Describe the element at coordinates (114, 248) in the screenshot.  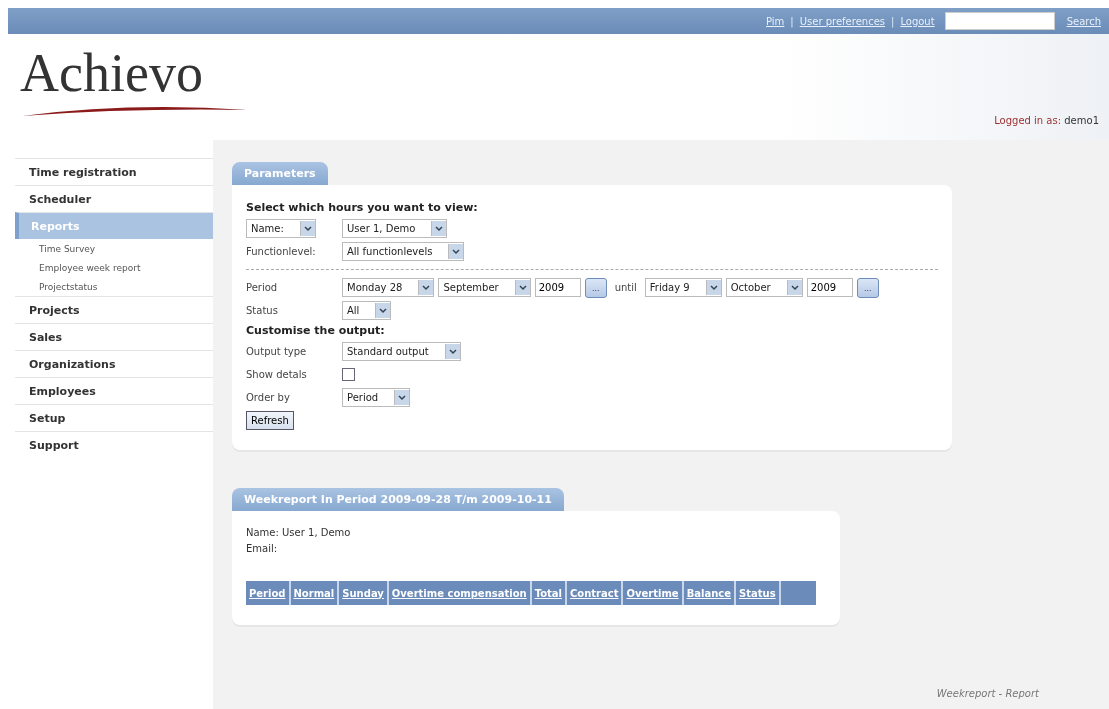
I see `sidebar-subitem: Time Survey` at that location.